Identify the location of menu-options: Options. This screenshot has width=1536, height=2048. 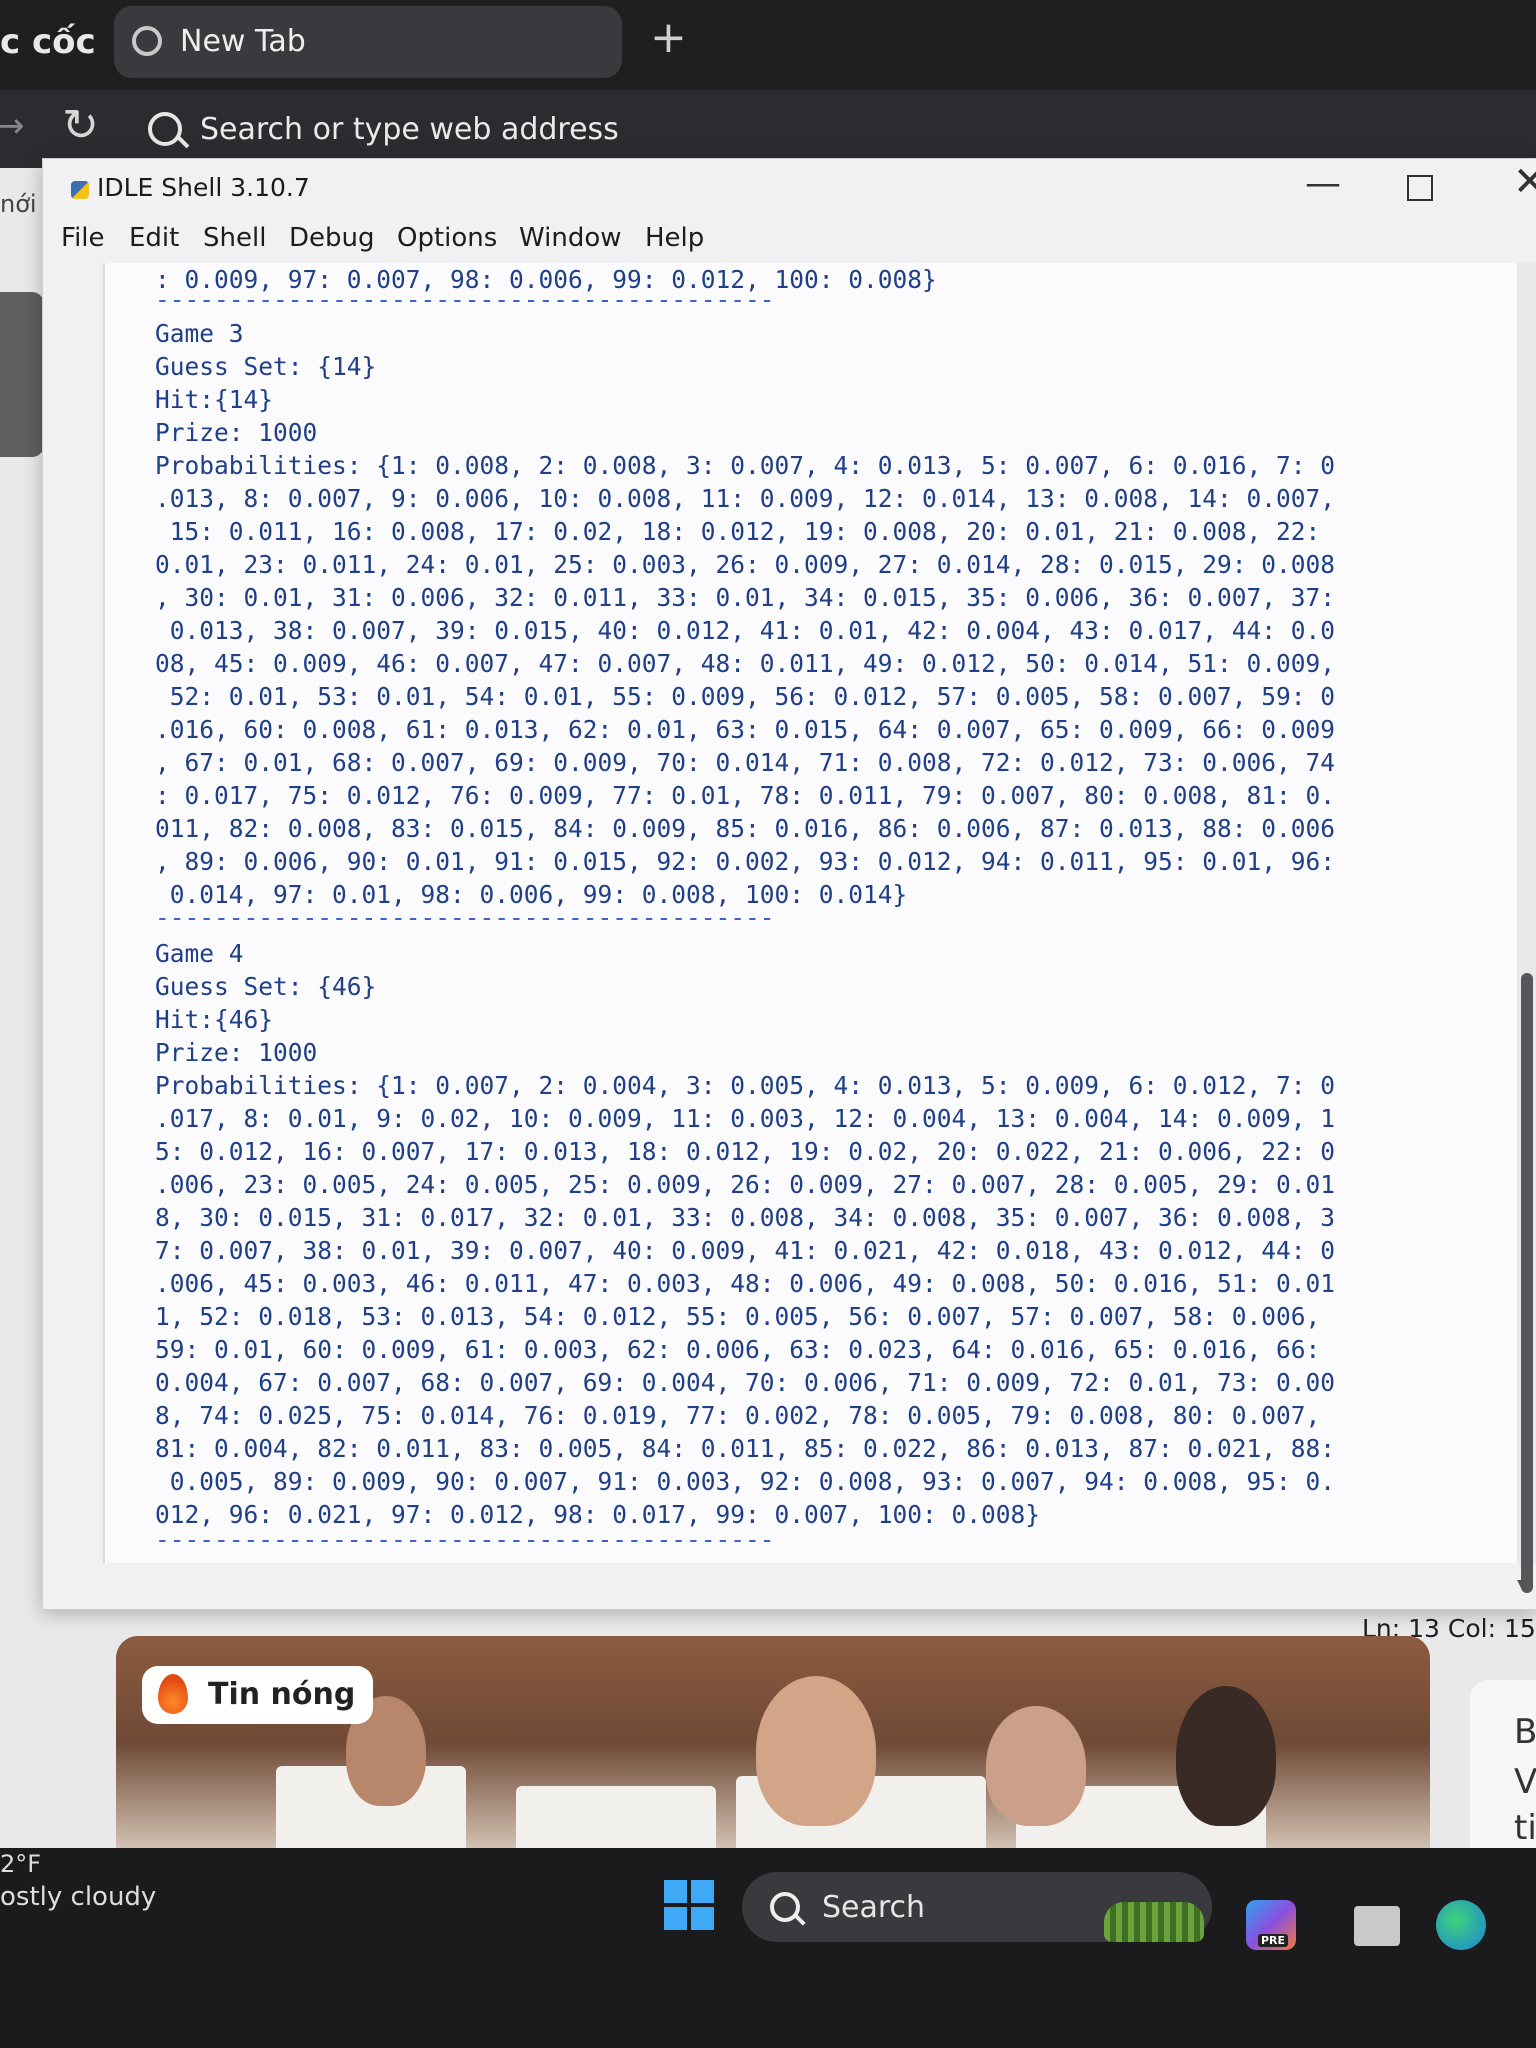
(447, 238).